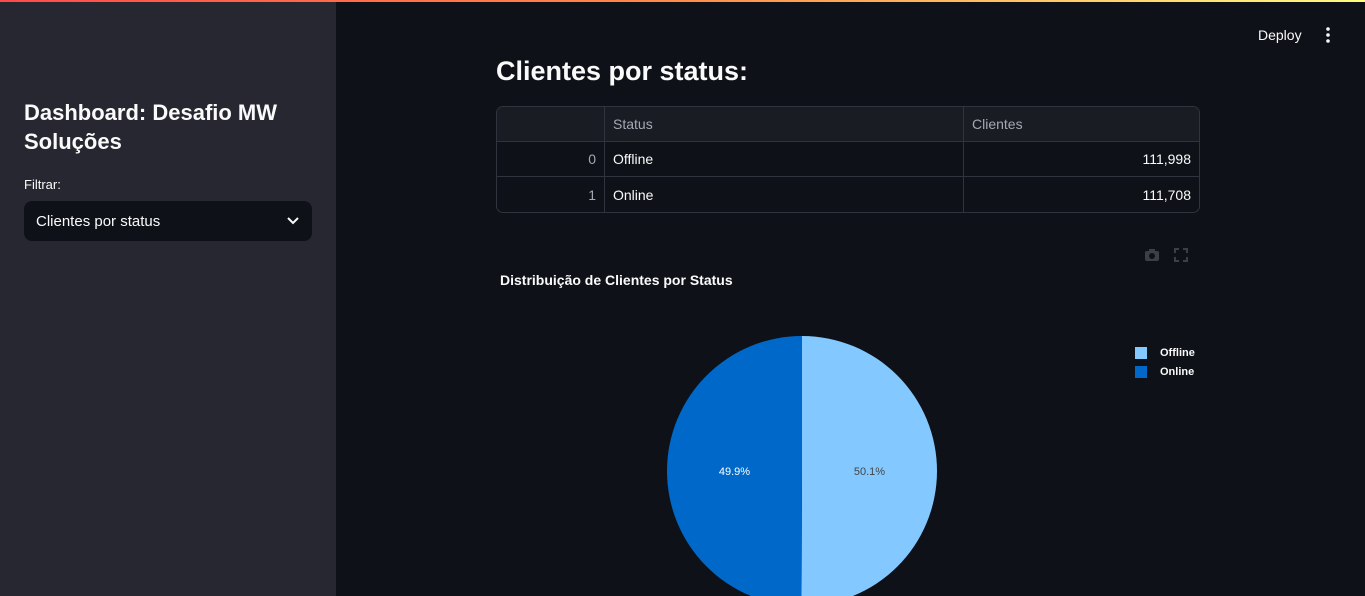 The width and height of the screenshot is (1365, 596). I want to click on pie-label-offline: 50.1%, so click(869, 472).